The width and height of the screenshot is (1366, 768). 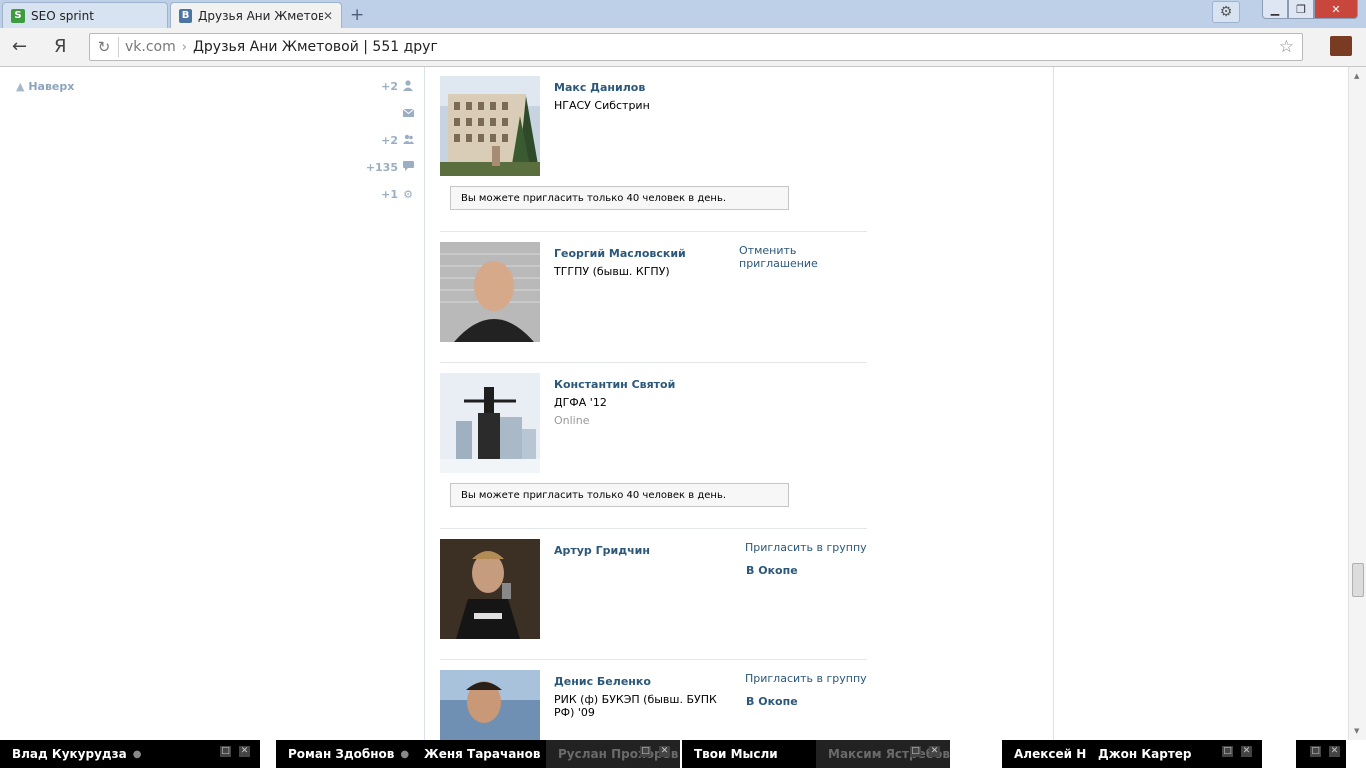 What do you see at coordinates (328, 16) in the screenshot?
I see `close-tab-icon: ✕` at bounding box center [328, 16].